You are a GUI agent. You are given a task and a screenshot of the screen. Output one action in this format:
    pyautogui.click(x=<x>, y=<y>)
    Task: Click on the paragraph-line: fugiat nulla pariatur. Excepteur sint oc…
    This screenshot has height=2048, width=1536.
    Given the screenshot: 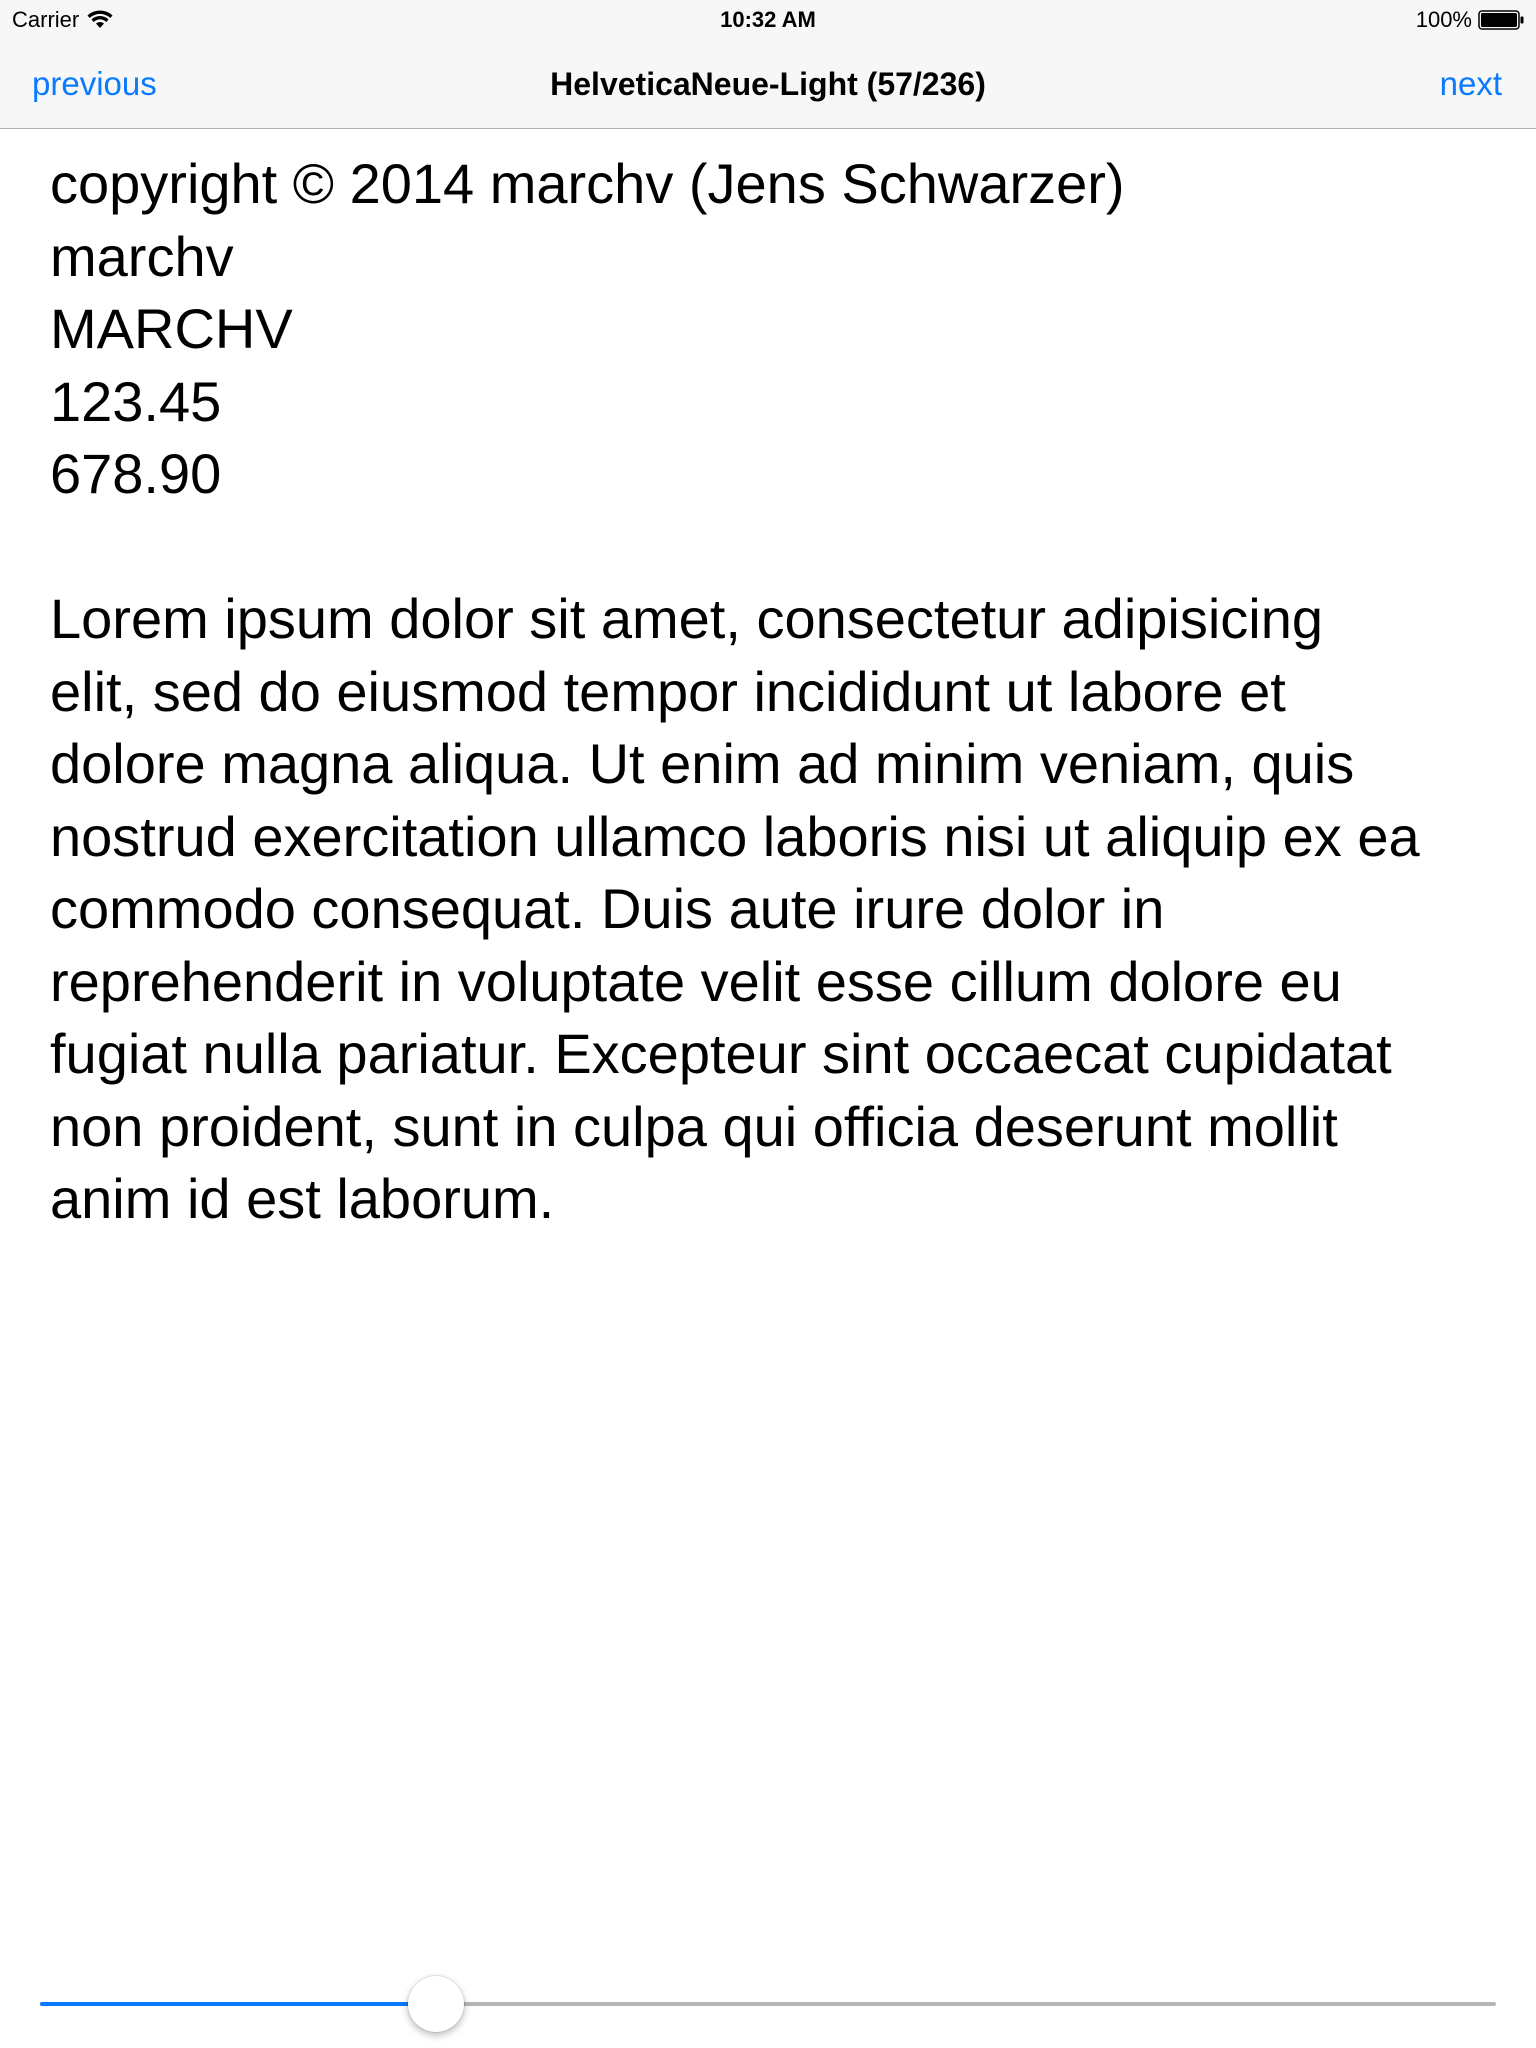 What is the action you would take?
    pyautogui.click(x=721, y=1053)
    